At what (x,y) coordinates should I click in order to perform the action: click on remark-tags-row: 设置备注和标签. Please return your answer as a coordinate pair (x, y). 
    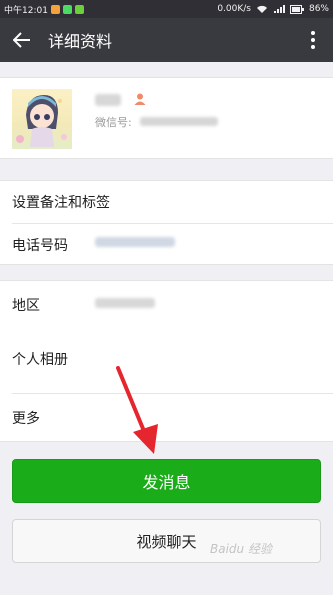
    Looking at the image, I should click on (166, 202).